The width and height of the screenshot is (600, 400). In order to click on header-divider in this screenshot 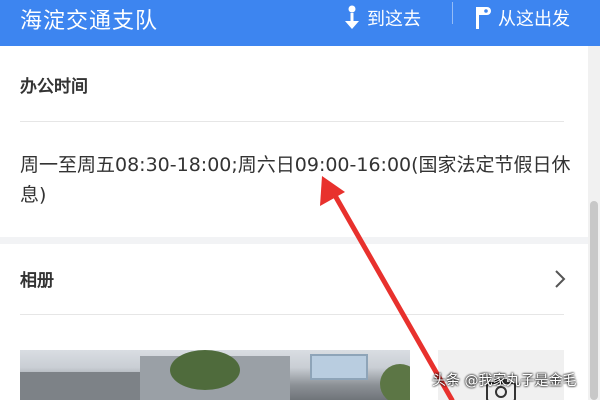, I will do `click(452, 13)`.